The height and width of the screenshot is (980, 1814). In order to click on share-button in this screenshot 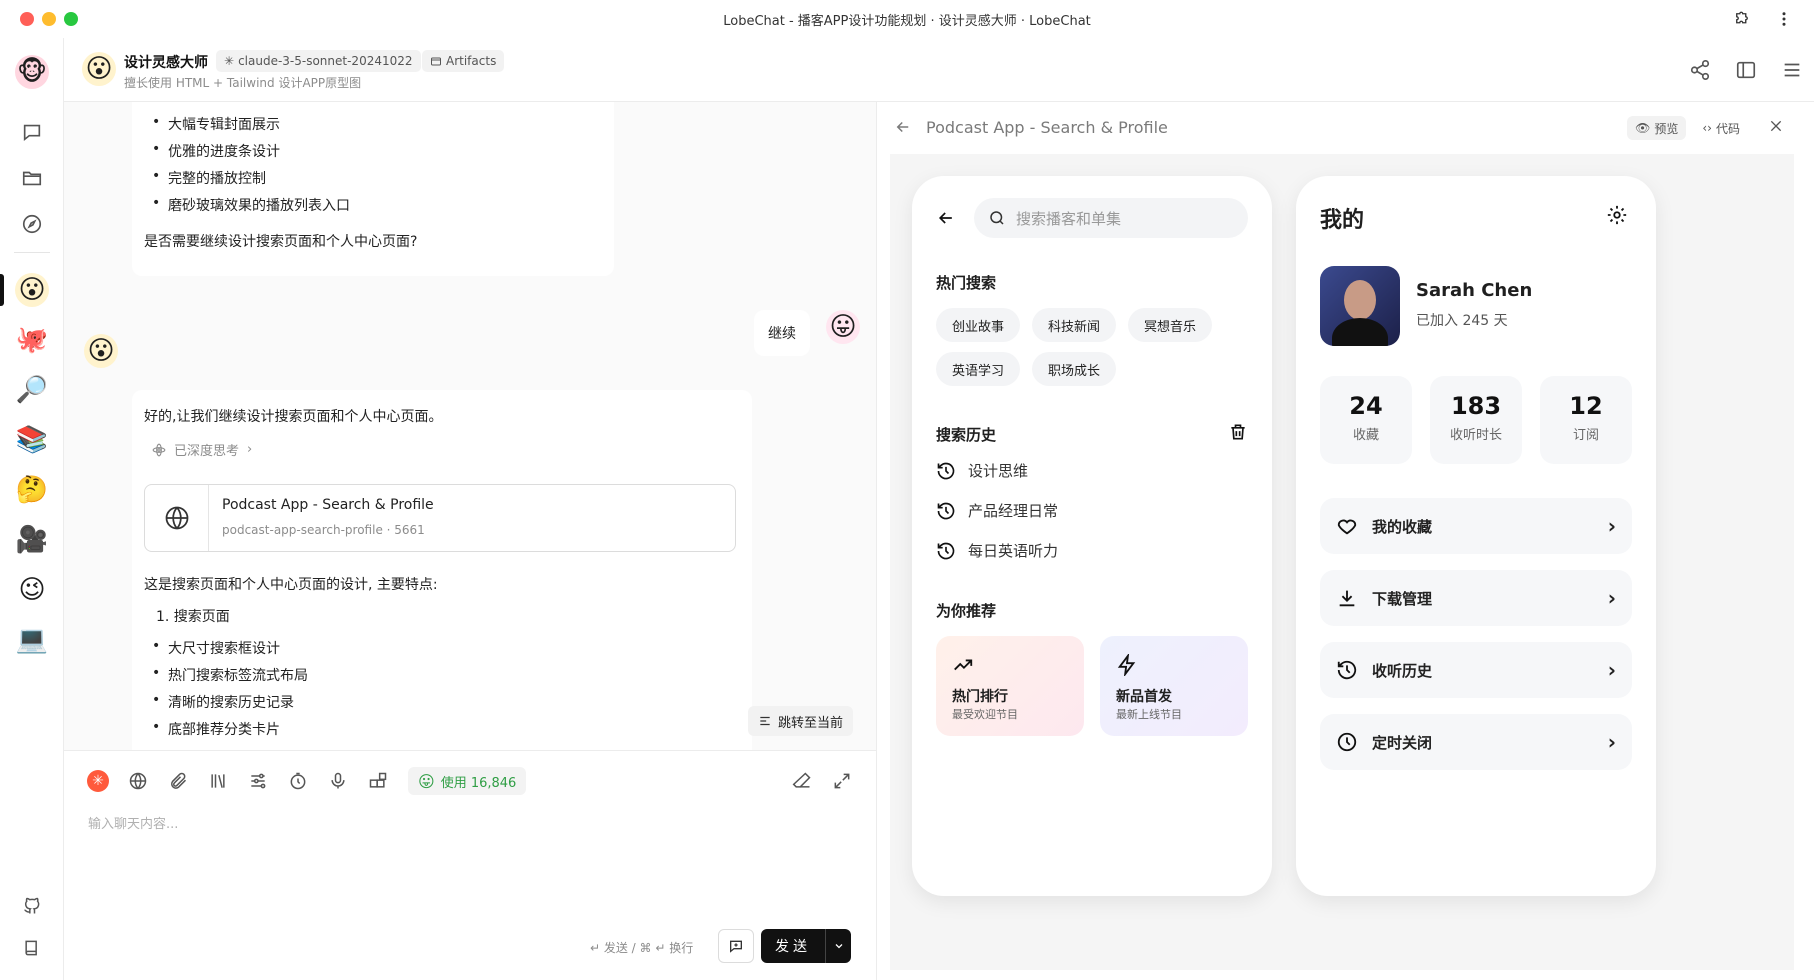, I will do `click(1700, 70)`.